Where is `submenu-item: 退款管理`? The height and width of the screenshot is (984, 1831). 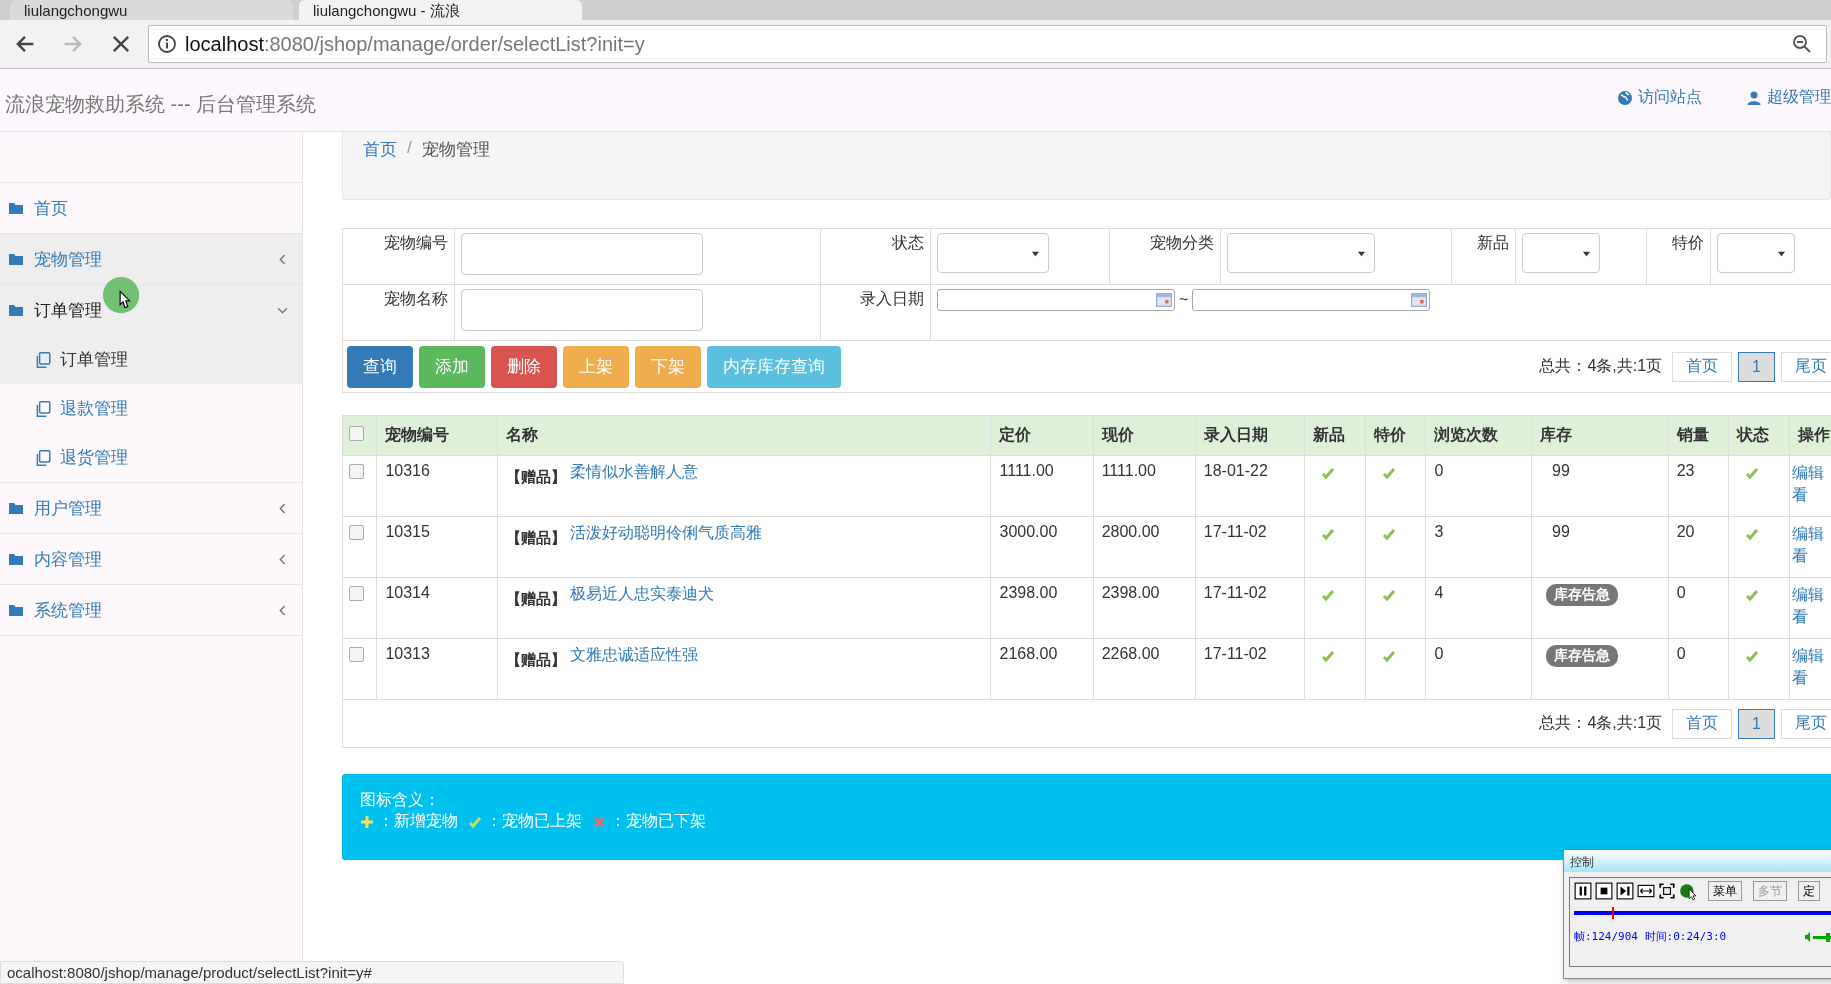 submenu-item: 退款管理 is located at coordinates (151, 408).